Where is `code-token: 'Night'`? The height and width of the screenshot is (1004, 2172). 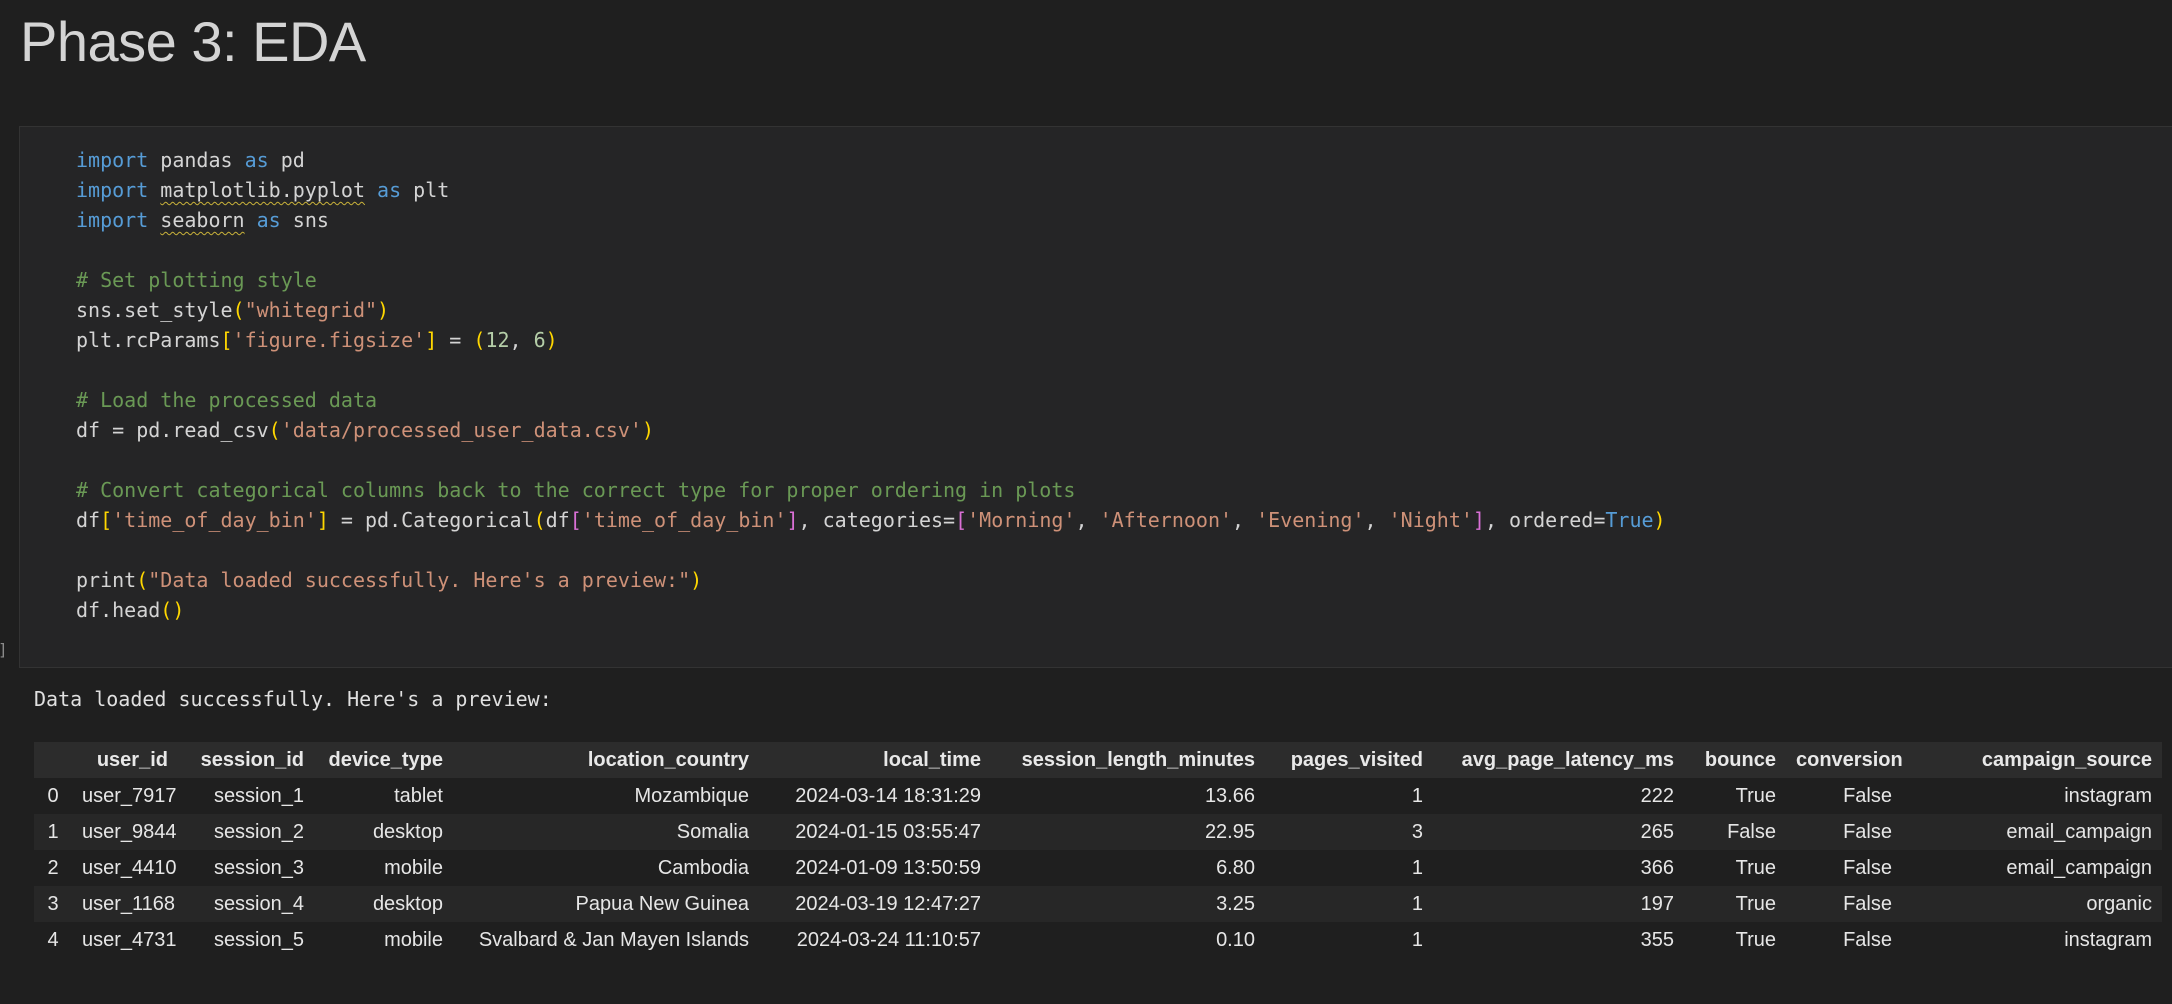 code-token: 'Night' is located at coordinates (1430, 520).